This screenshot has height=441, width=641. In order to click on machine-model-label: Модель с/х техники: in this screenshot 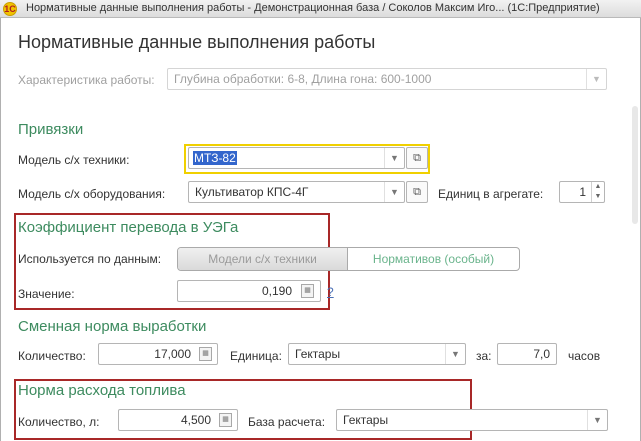, I will do `click(74, 160)`.